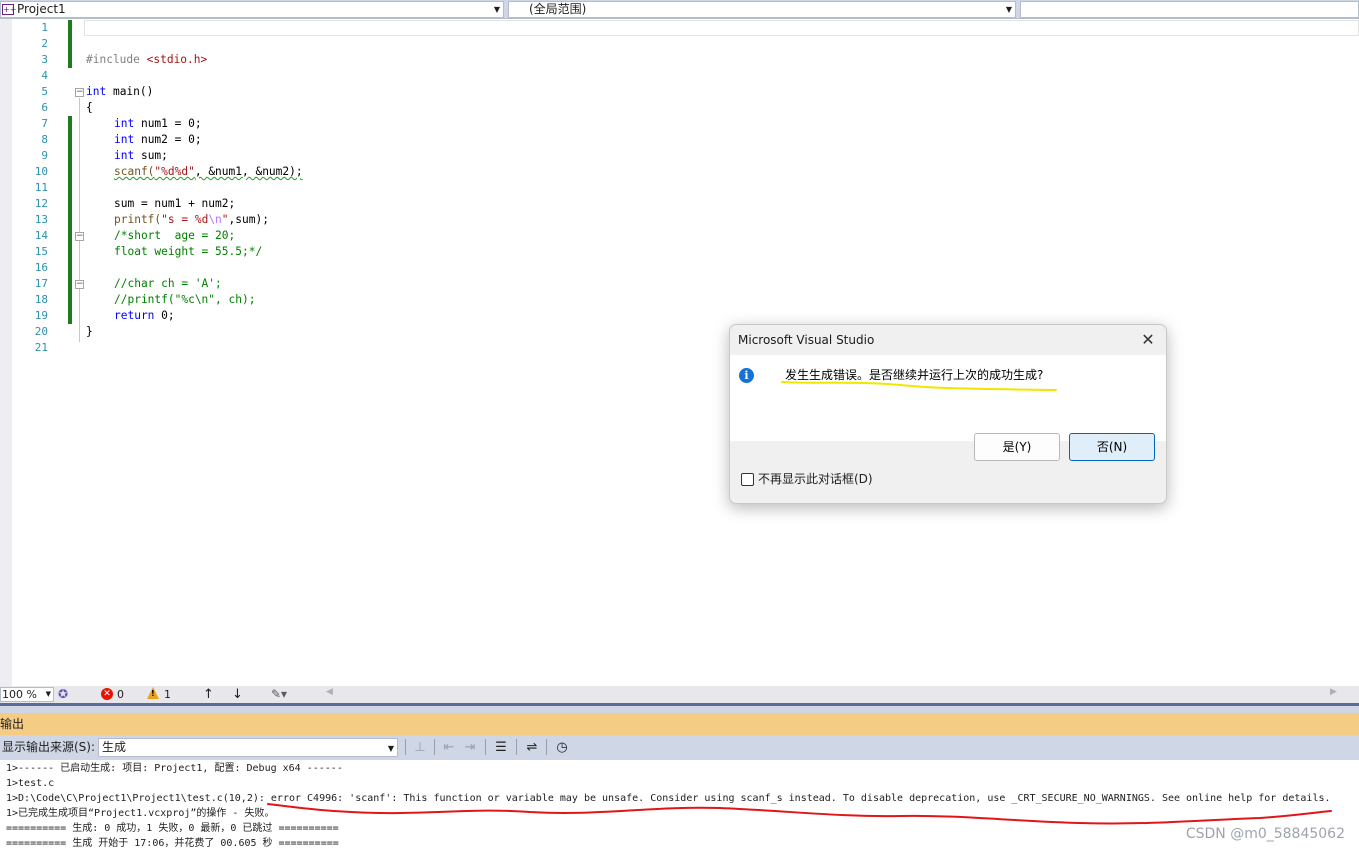  Describe the element at coordinates (114, 747) in the screenshot. I see `output-source-value: 生成` at that location.